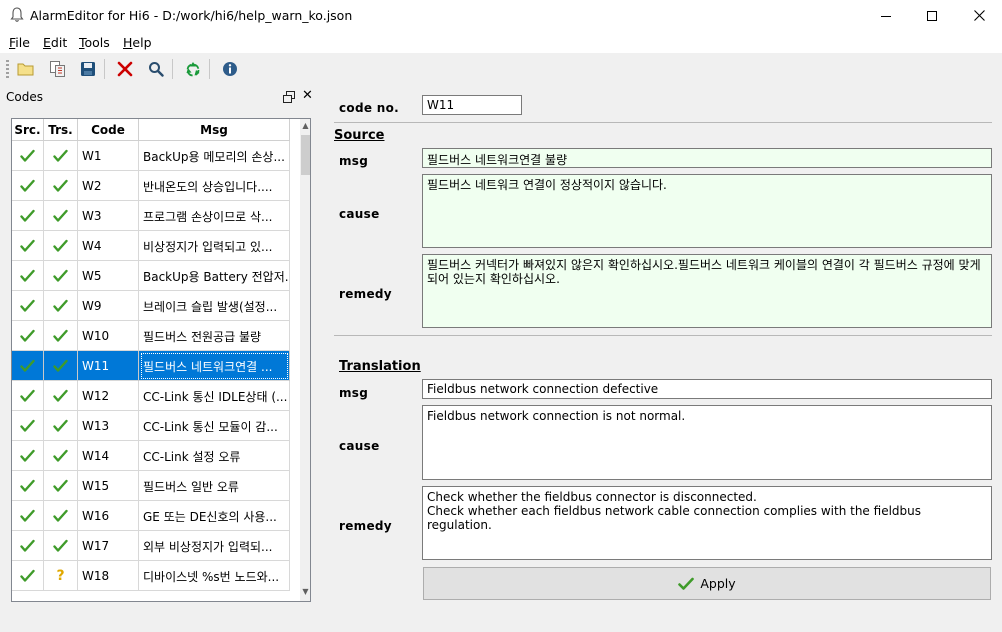  Describe the element at coordinates (707, 211) in the screenshot. I see `source-cause-textarea: 필드버스 네트워크 연결이 정상적이지 않습니다.` at that location.